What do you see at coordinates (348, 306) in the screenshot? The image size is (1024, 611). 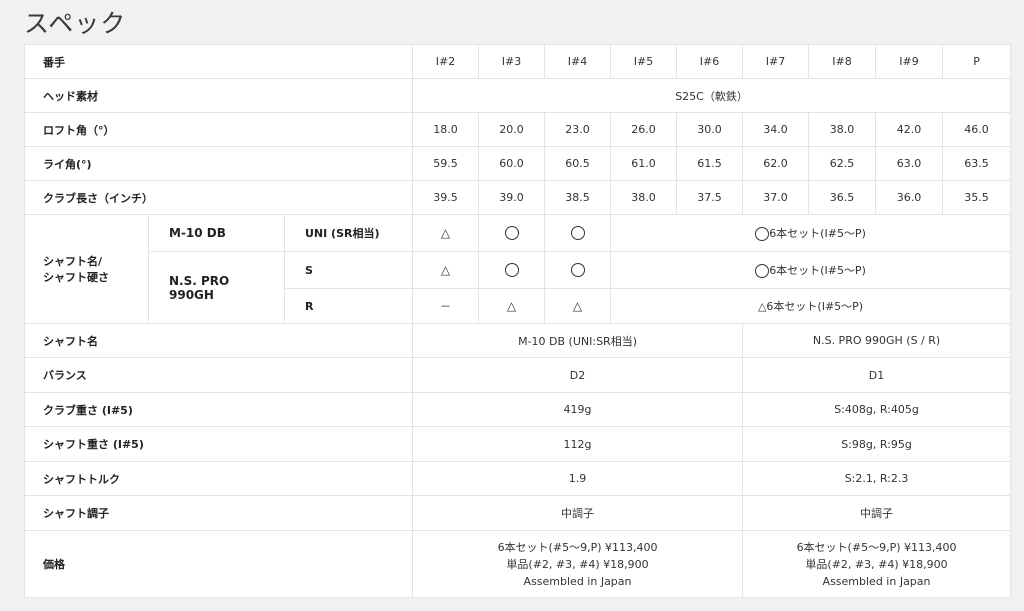 I see `shaft-ns-flex-r: R` at bounding box center [348, 306].